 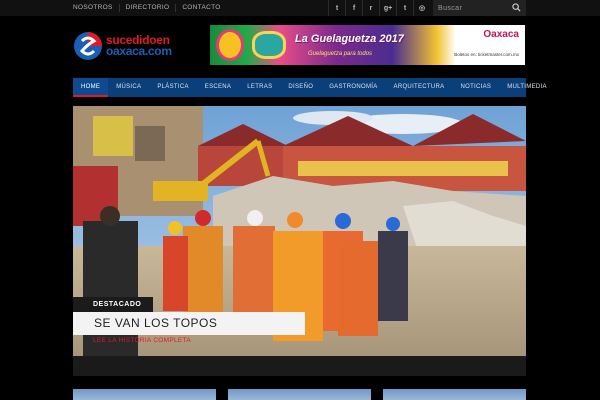 I want to click on banner-brand: Oaxaca, so click(x=501, y=34).